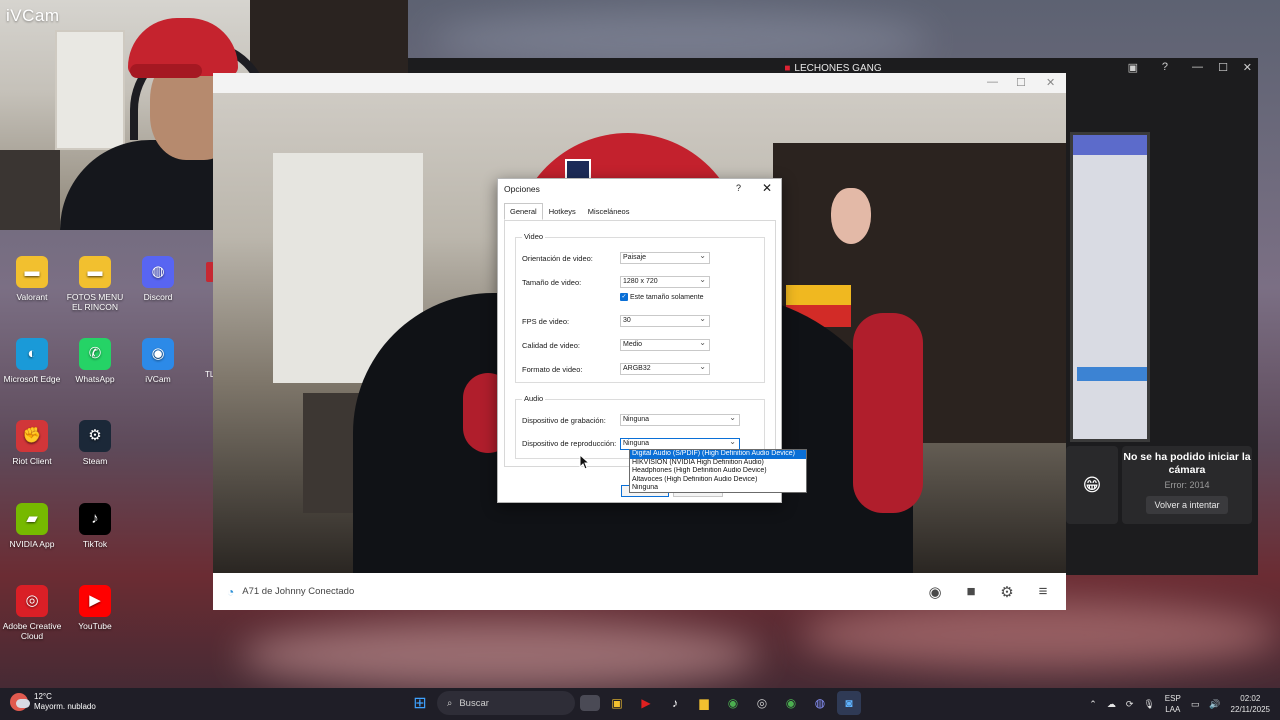 This screenshot has width=1280, height=720. I want to click on keyboard-layout: LAA, so click(1173, 709).